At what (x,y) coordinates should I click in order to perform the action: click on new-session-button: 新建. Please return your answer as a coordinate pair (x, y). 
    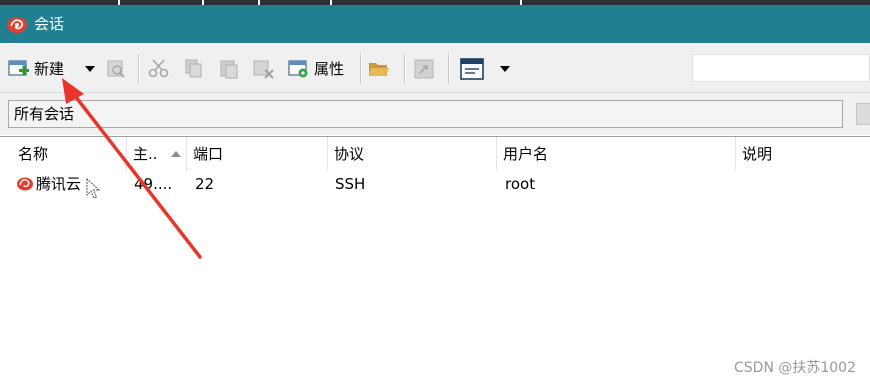
    Looking at the image, I should click on (36, 69).